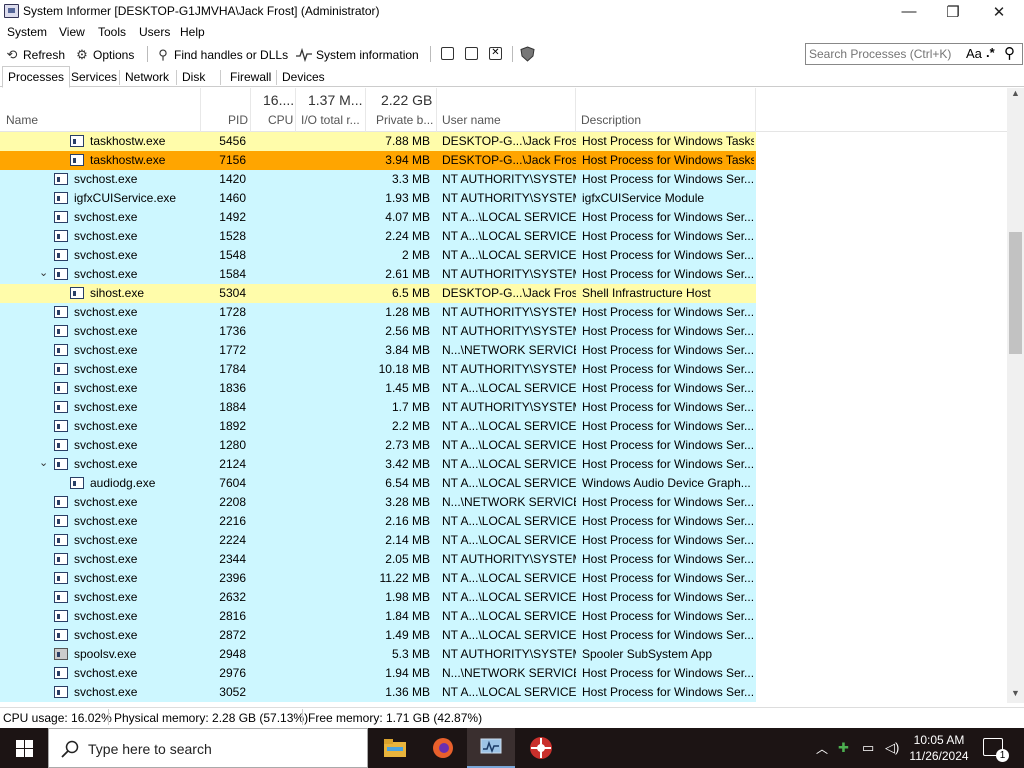 This screenshot has height=768, width=1024. I want to click on menu-view: View, so click(72, 32).